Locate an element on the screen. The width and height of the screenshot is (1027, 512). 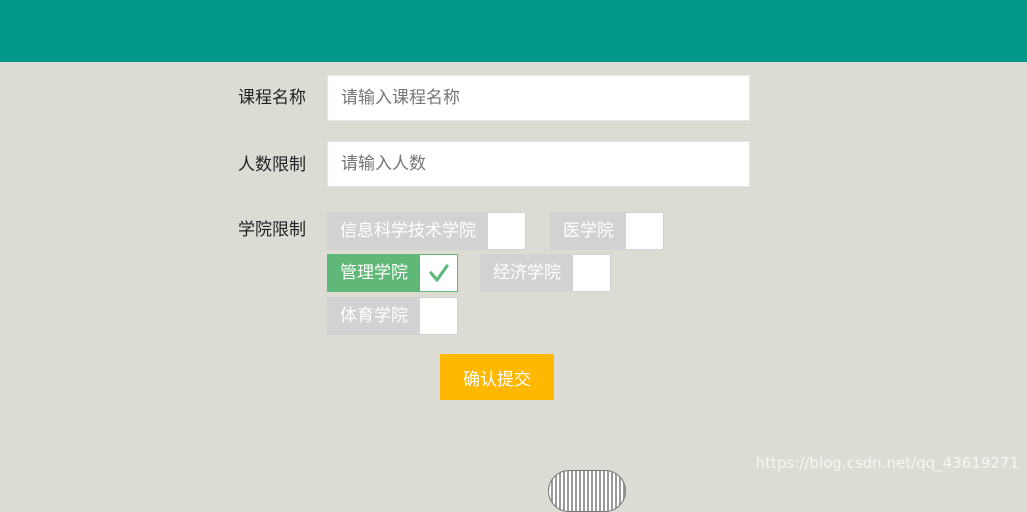
submit-button: 确认提交 is located at coordinates (497, 377).